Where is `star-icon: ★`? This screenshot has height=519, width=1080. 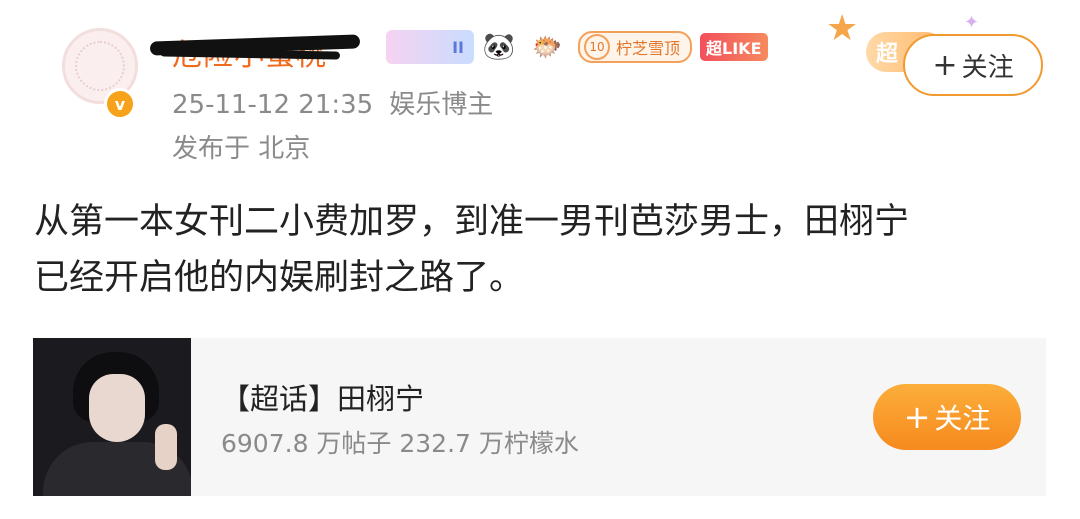 star-icon: ★ is located at coordinates (842, 28).